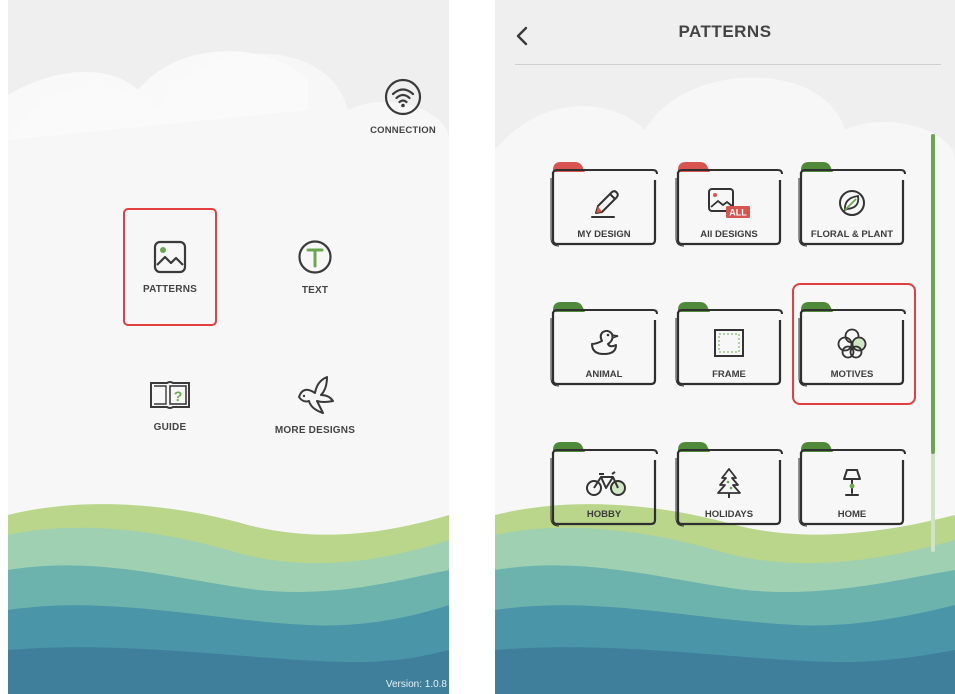 The height and width of the screenshot is (694, 955). What do you see at coordinates (729, 374) in the screenshot?
I see `folder-label: FRAME` at bounding box center [729, 374].